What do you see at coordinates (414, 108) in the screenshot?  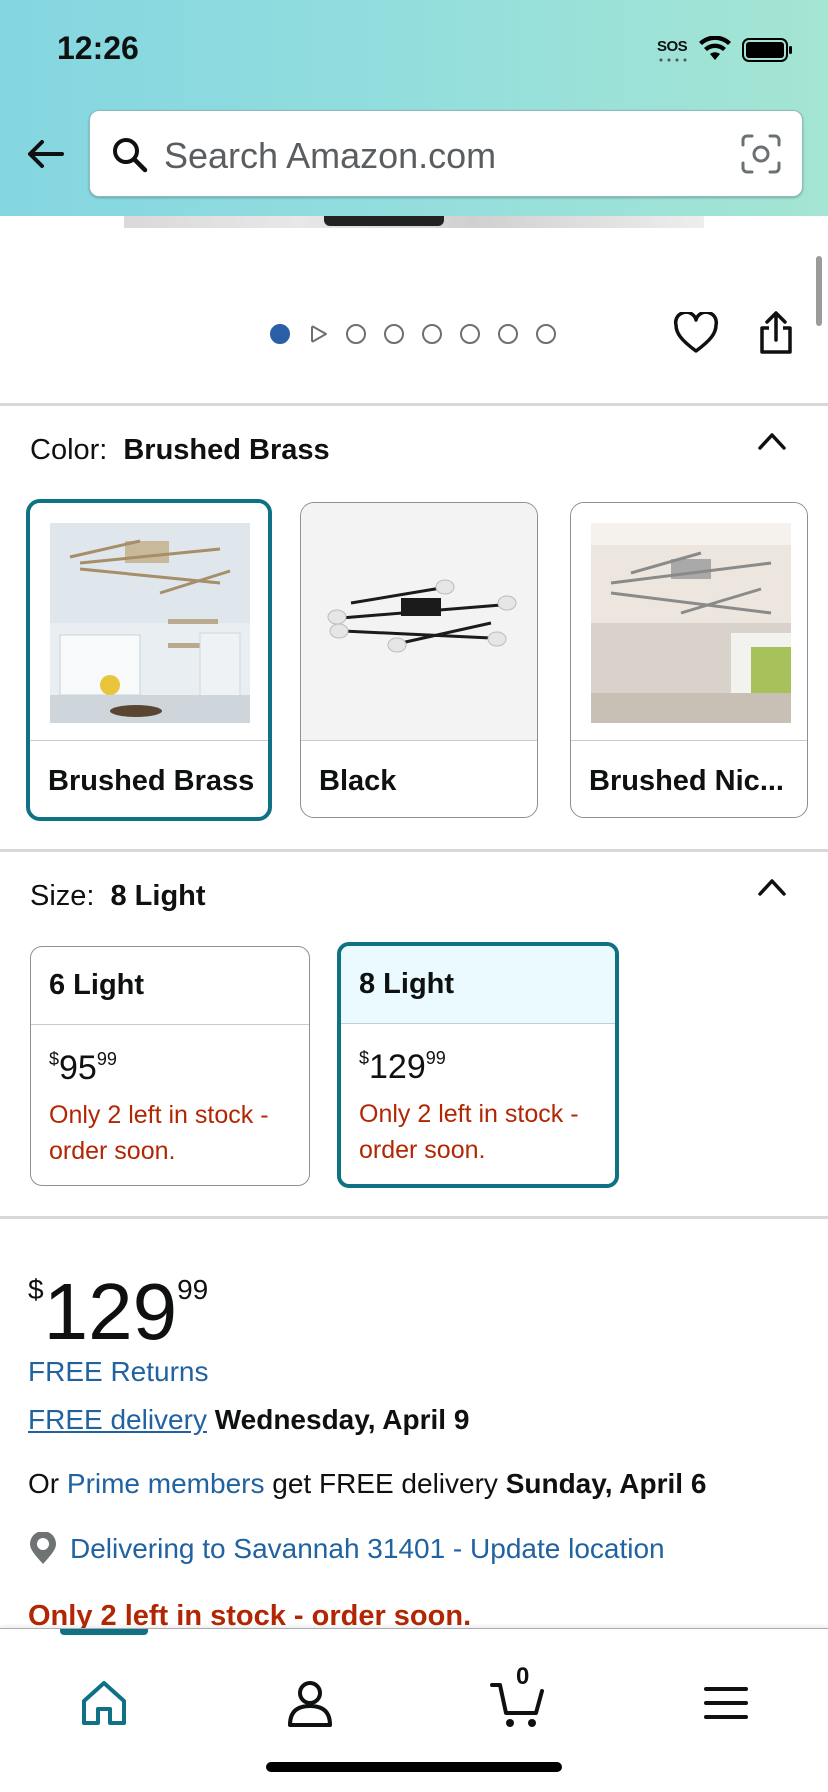 I see `header: 12:26 SOS Search Amazon.com` at bounding box center [414, 108].